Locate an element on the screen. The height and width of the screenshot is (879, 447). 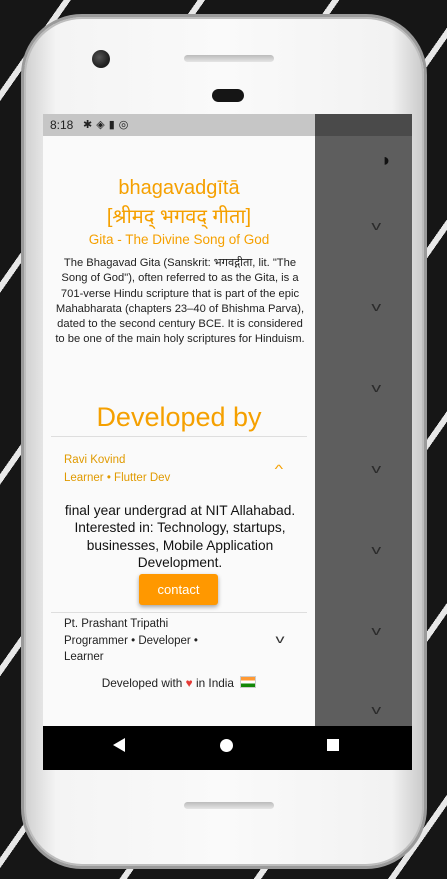
home-icon is located at coordinates (226, 745).